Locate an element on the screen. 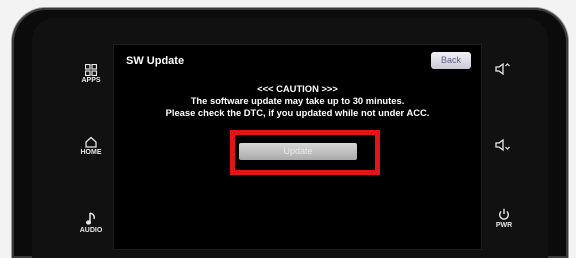 The image size is (576, 258). volume-down-icon is located at coordinates (502, 145).